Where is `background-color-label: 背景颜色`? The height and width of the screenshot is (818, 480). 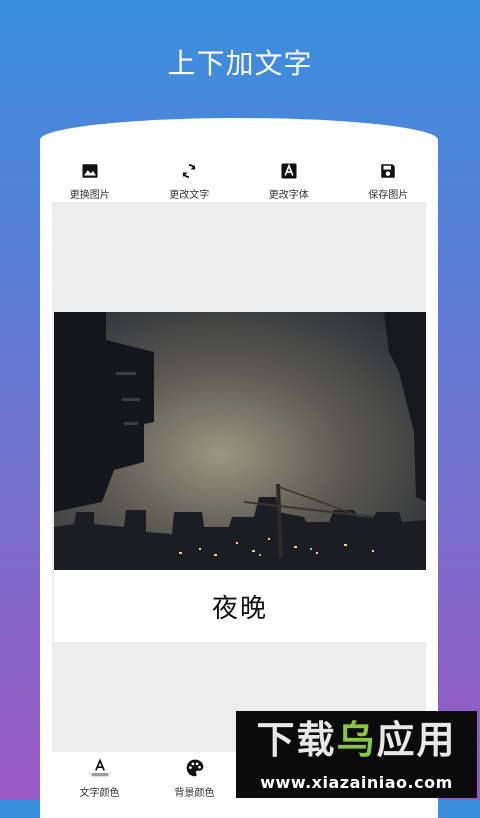
background-color-label: 背景颜色 is located at coordinates (194, 793).